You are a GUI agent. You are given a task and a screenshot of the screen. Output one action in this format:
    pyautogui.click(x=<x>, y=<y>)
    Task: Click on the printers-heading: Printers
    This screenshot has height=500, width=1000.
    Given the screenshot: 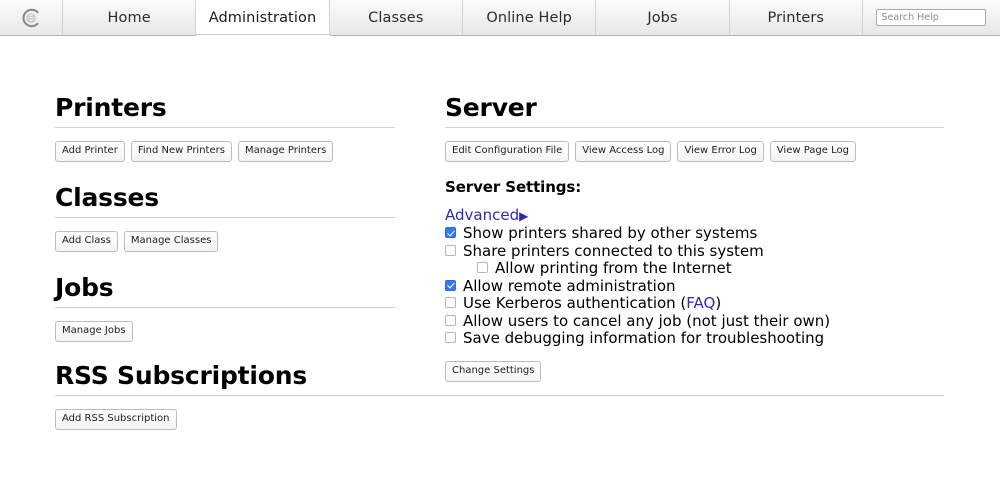 What is the action you would take?
    pyautogui.click(x=225, y=111)
    